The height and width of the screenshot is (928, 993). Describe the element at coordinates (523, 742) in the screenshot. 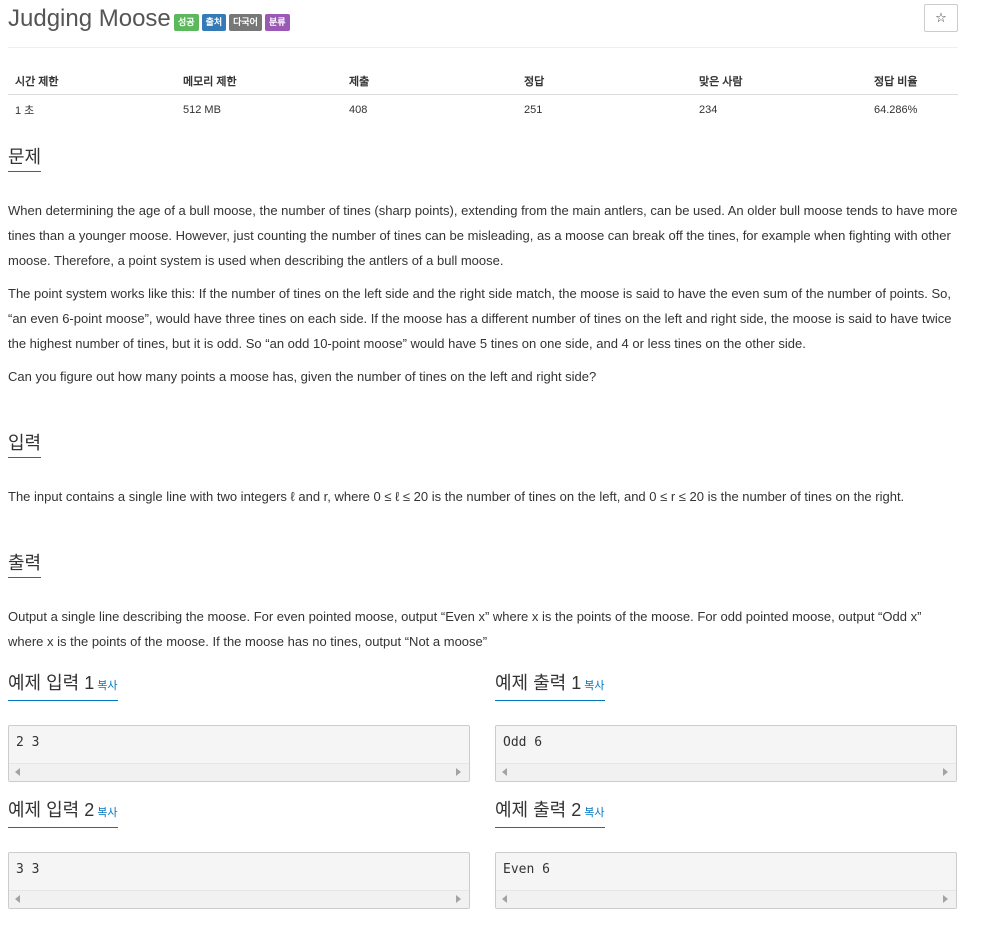

I see `sample-output-1-text: Odd 6` at that location.